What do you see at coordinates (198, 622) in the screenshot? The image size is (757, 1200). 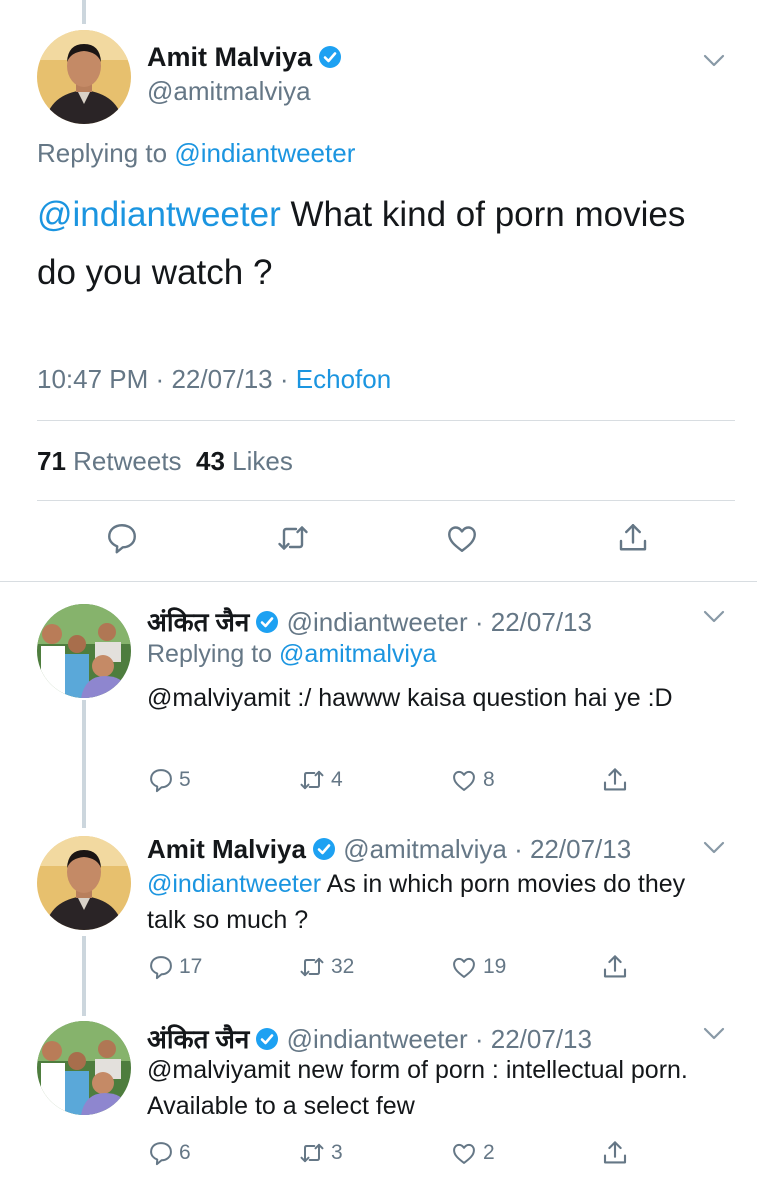 I see `reply-1-author-name: अंकित जैन` at bounding box center [198, 622].